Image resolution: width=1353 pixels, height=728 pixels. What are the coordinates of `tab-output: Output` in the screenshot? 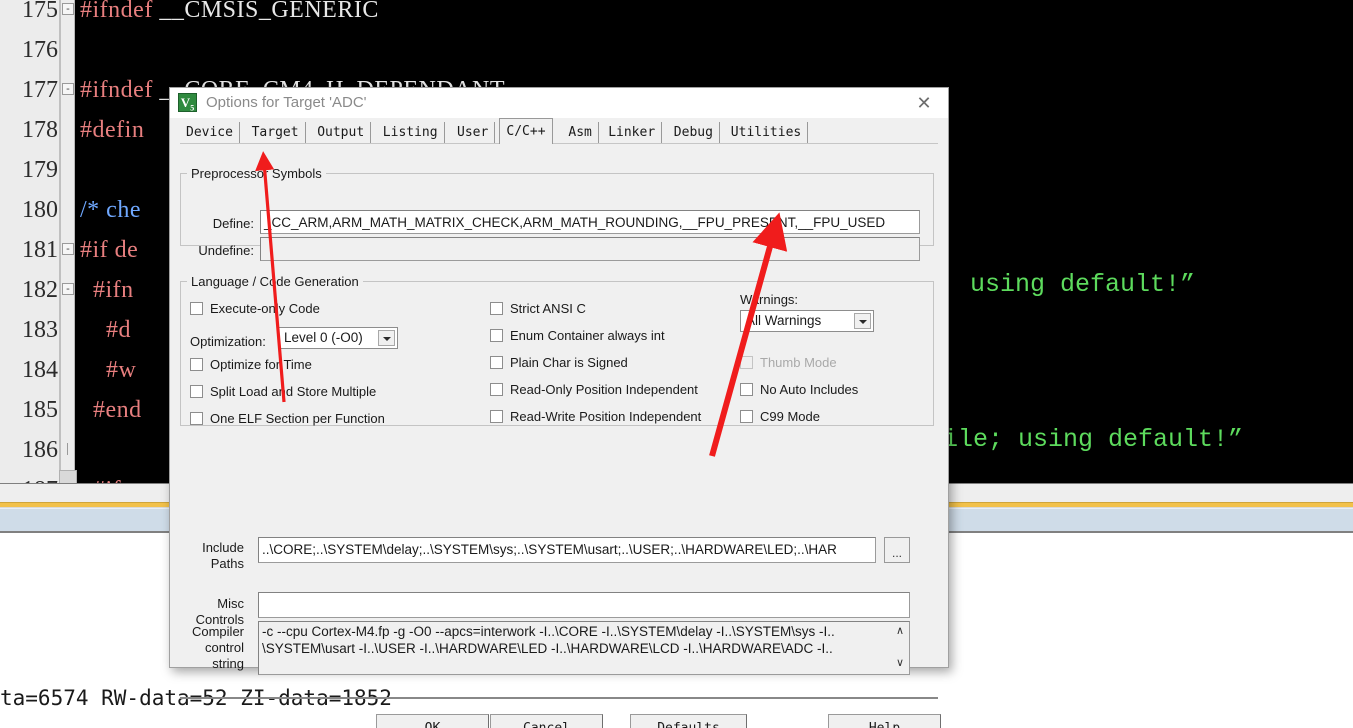 It's located at (341, 133).